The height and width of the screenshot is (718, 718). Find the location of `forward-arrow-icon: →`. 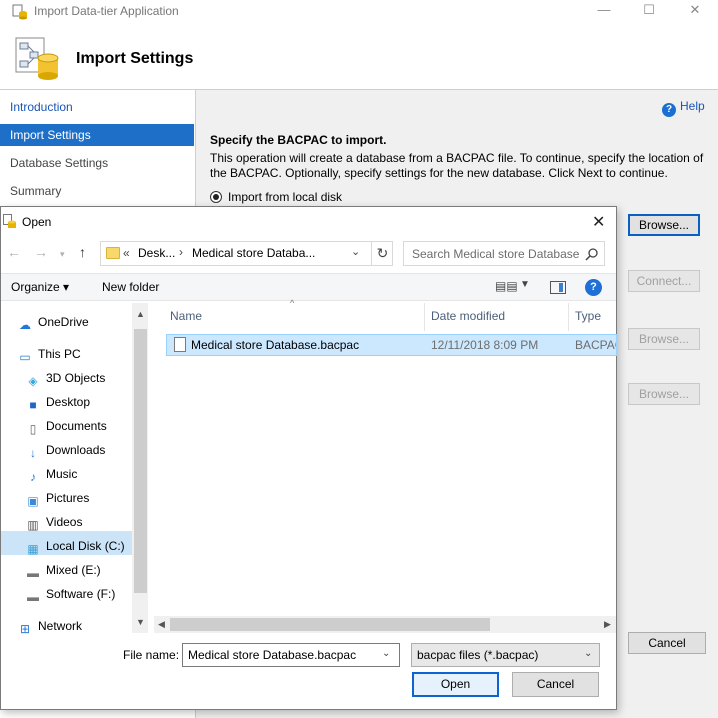

forward-arrow-icon: → is located at coordinates (41, 252).